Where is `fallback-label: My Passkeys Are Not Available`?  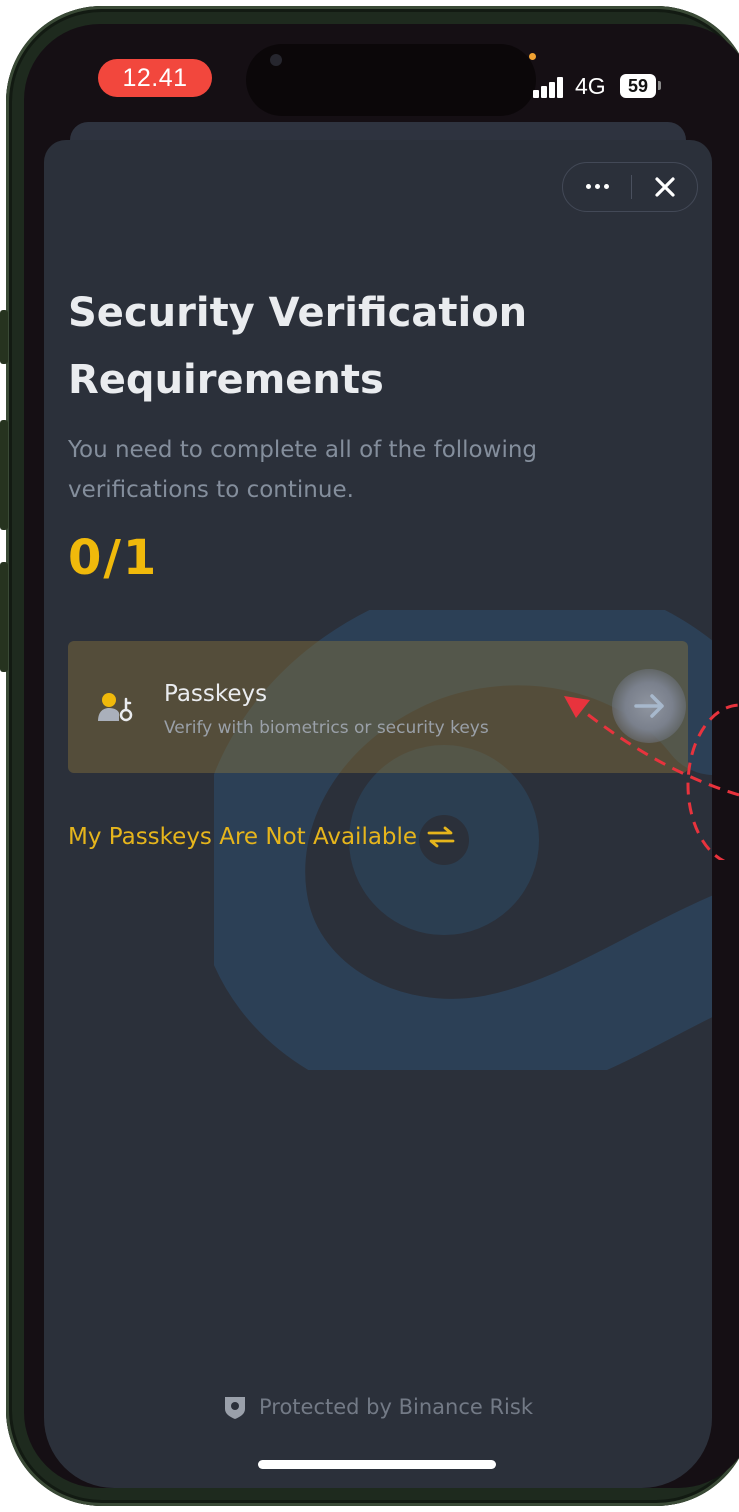
fallback-label: My Passkeys Are Not Available is located at coordinates (243, 837).